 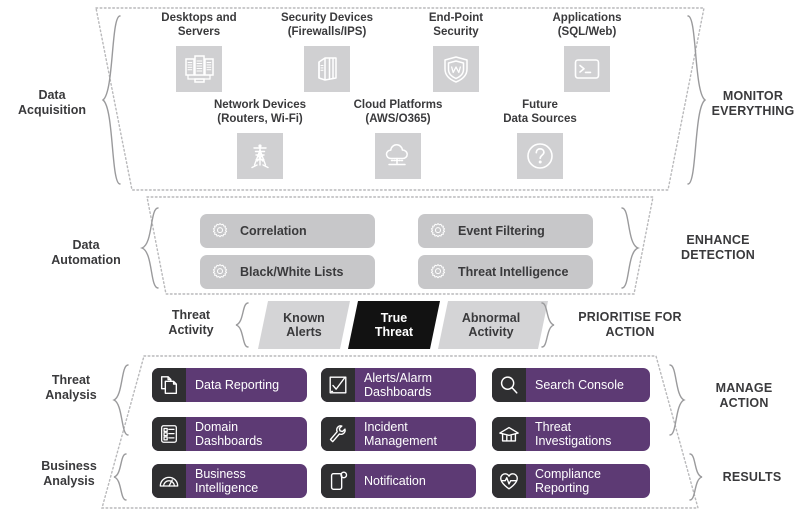 I want to click on acquisition-tile: Security Devices (Firewalls/IPS), so click(x=327, y=52).